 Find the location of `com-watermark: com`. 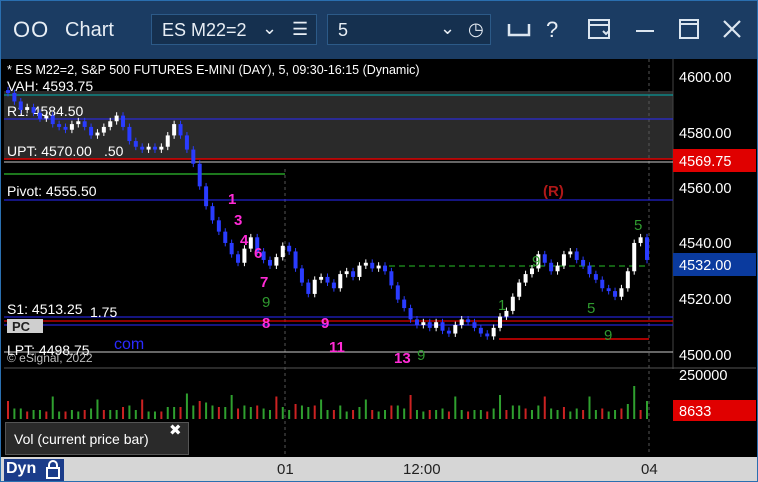

com-watermark: com is located at coordinates (129, 344).